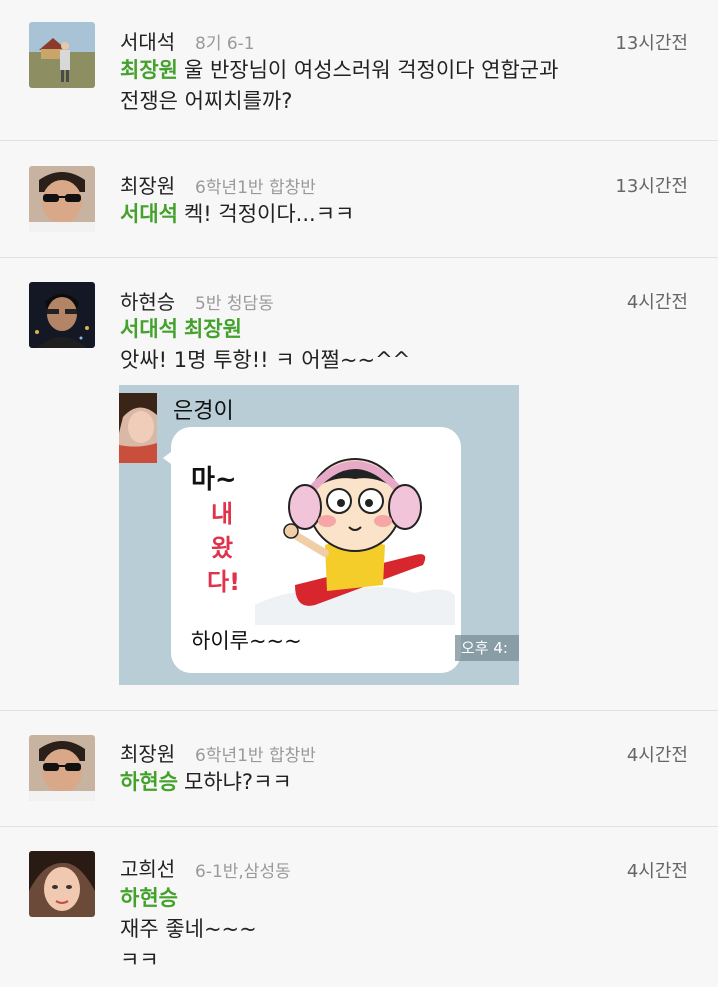 The image size is (718, 987). I want to click on comment-text: 최장원 울 반장님이 여성스러워 걱정이다 연합군과 전쟁은 어찌치를까?, so click(339, 86).